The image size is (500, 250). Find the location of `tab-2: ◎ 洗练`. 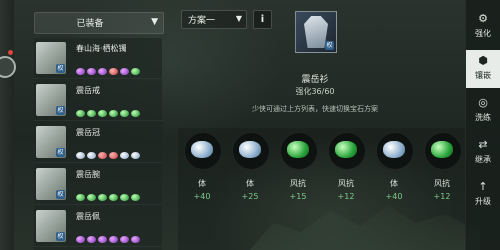

tab-2: ◎ 洗练 is located at coordinates (483, 111).